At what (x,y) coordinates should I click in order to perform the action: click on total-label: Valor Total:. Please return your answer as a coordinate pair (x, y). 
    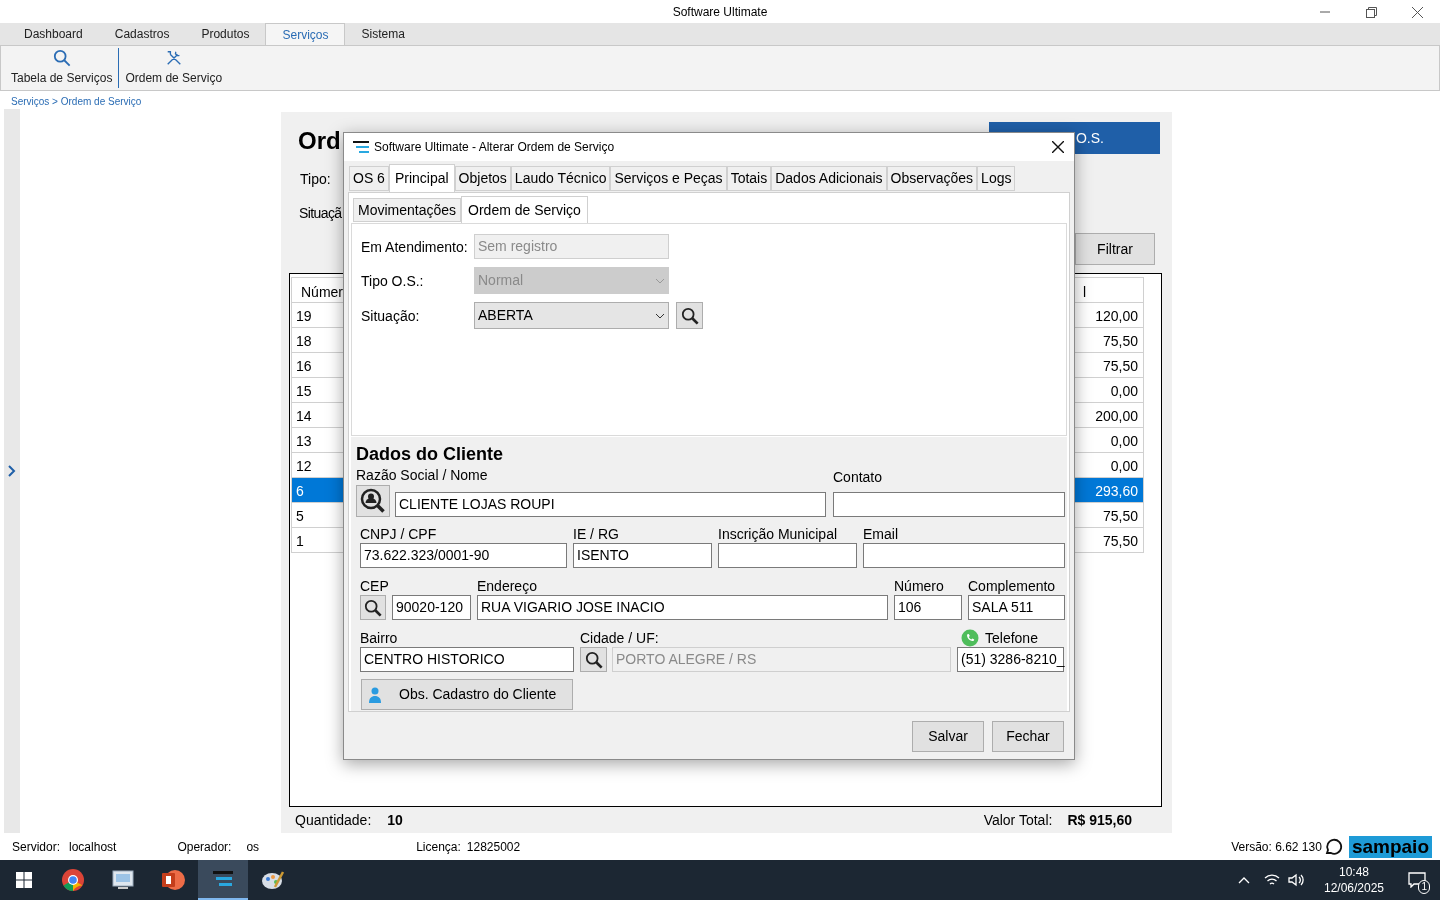
    Looking at the image, I should click on (1018, 820).